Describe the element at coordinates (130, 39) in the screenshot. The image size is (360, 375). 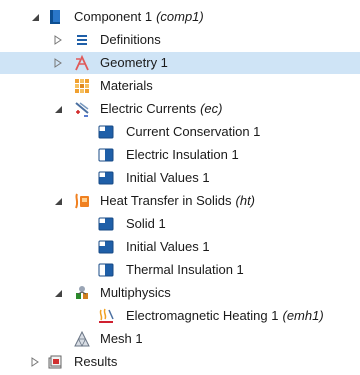
I see `node-label: Definitions` at that location.